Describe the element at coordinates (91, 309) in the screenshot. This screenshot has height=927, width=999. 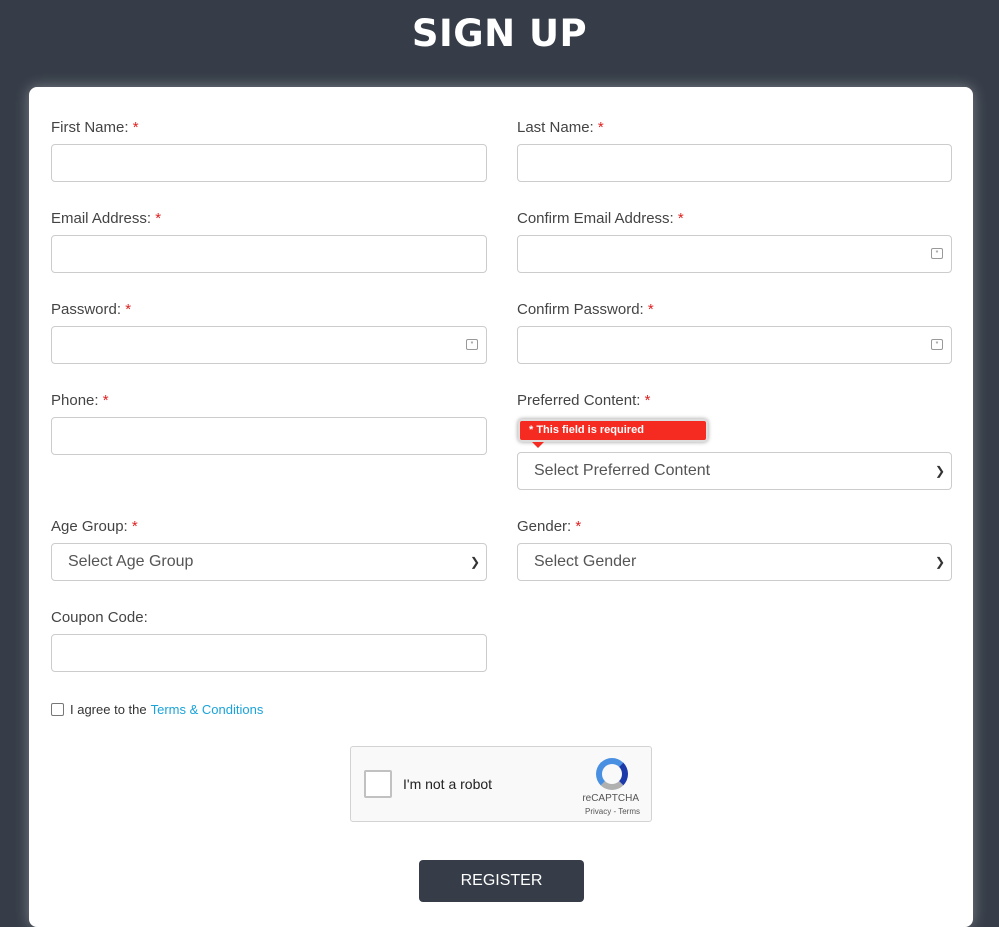
I see `password-label: Password: *` at that location.